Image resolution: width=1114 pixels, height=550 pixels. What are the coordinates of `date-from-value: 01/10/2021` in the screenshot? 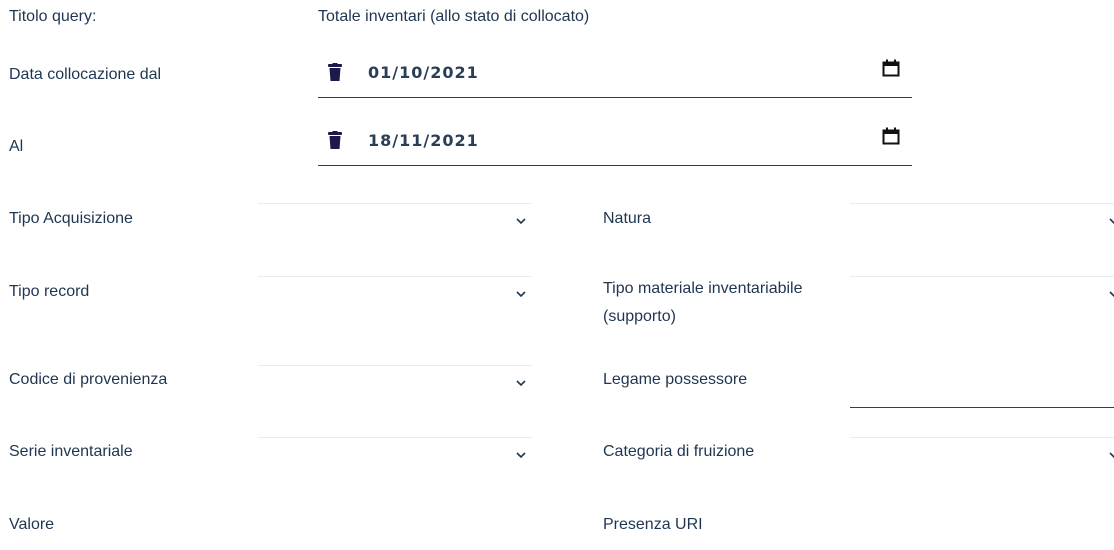 It's located at (423, 72).